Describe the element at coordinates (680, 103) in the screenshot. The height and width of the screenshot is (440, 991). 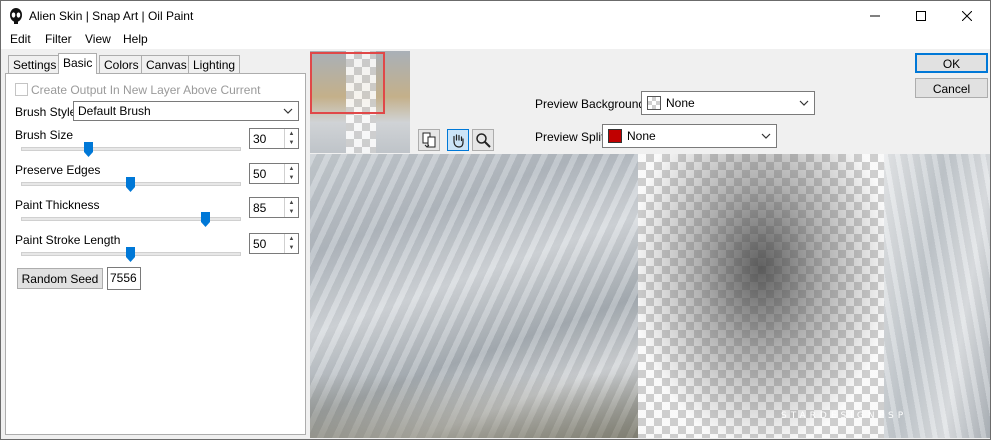
I see `preview-background-value: None` at that location.